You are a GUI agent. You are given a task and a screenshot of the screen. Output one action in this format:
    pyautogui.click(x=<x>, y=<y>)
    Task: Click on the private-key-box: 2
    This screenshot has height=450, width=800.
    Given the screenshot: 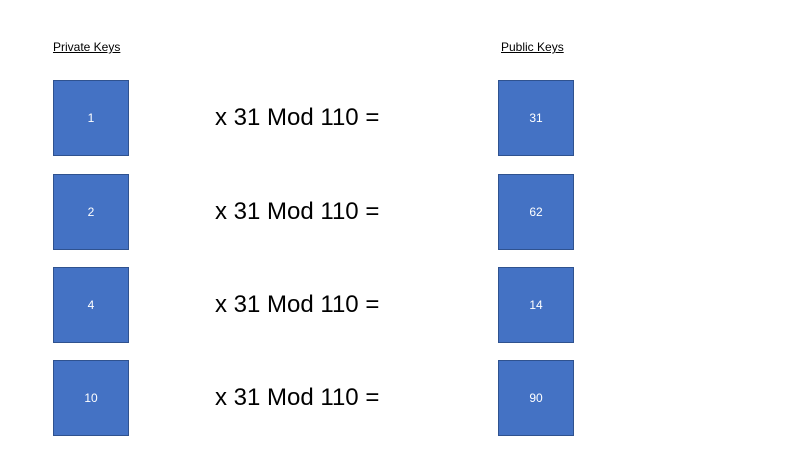 What is the action you would take?
    pyautogui.click(x=91, y=212)
    